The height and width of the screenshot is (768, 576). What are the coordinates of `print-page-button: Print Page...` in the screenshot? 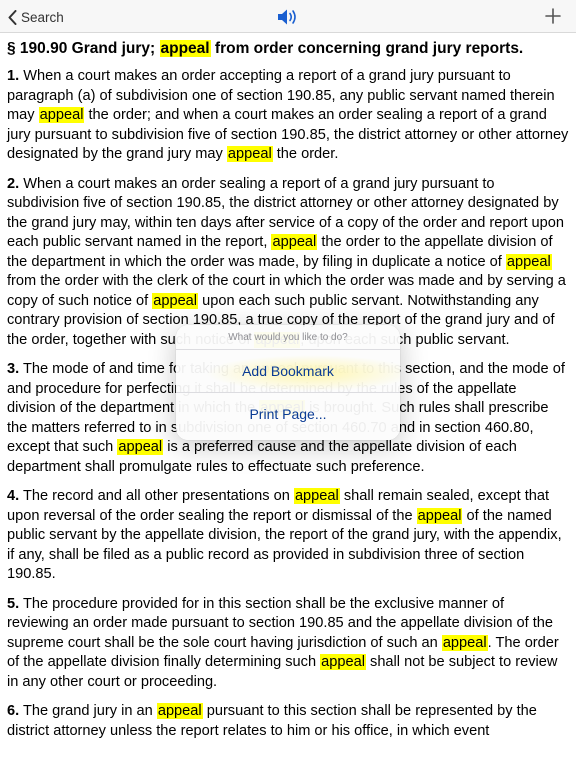 It's located at (288, 413).